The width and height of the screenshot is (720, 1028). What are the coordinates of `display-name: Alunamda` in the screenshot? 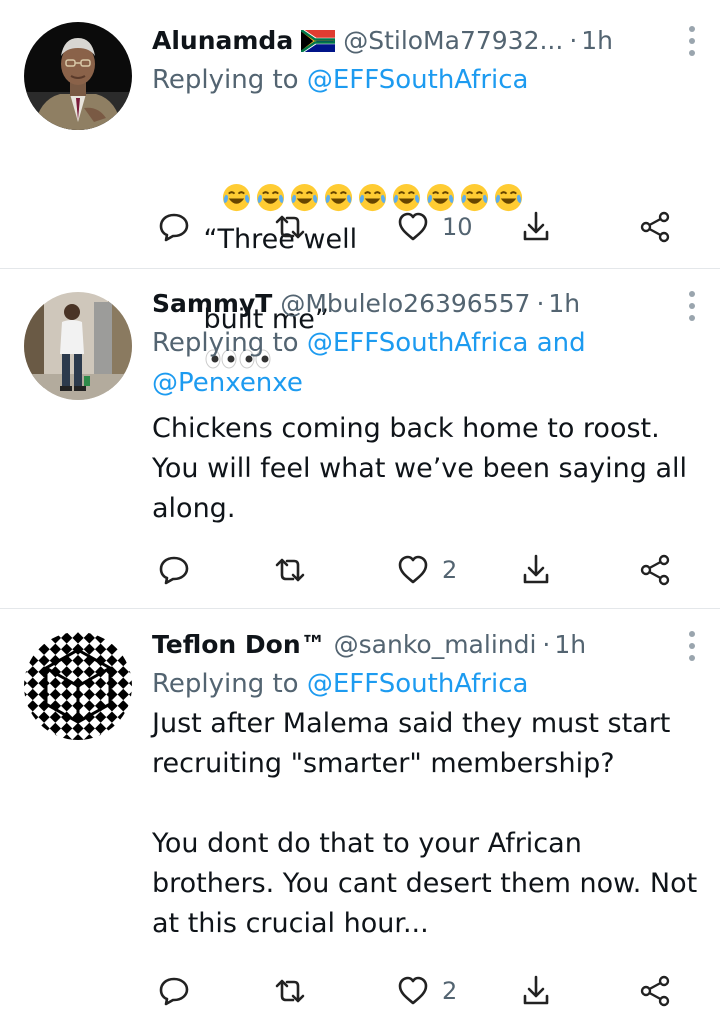 It's located at (222, 40).